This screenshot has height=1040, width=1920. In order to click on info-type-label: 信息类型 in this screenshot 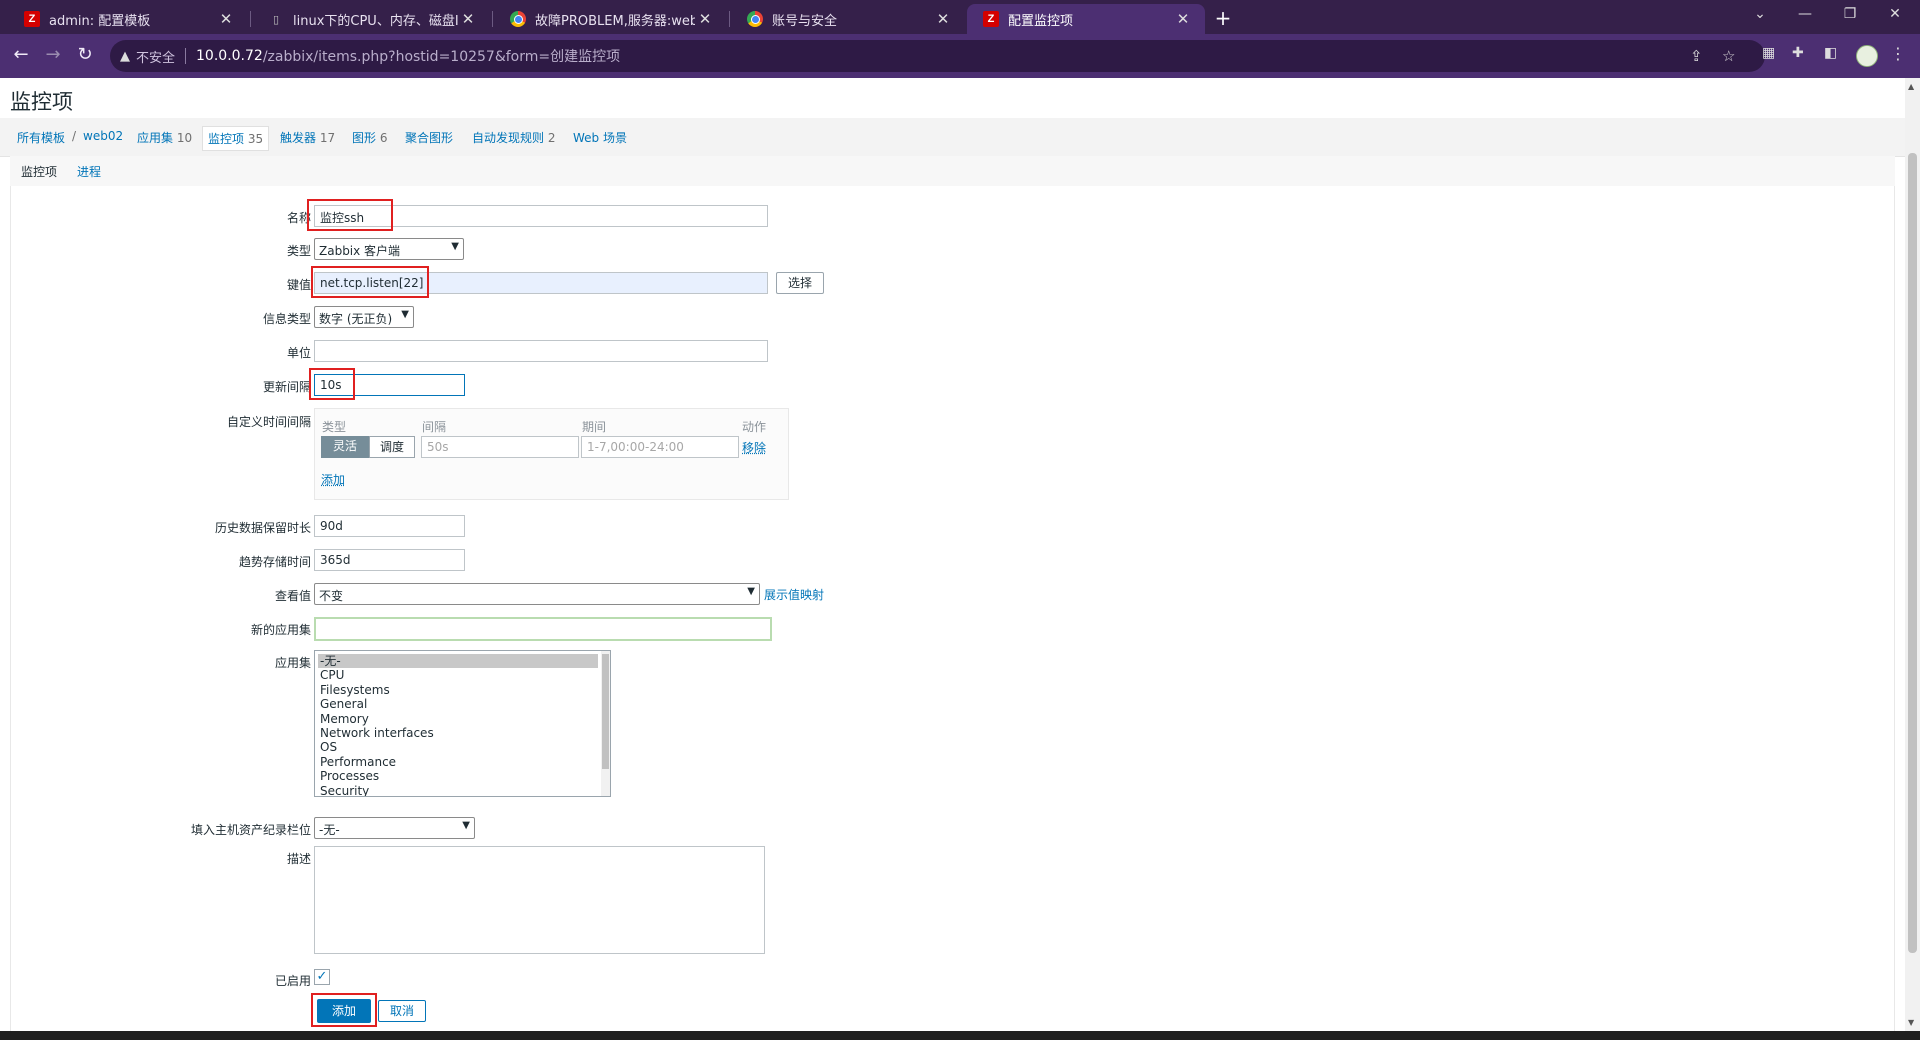, I will do `click(286, 319)`.